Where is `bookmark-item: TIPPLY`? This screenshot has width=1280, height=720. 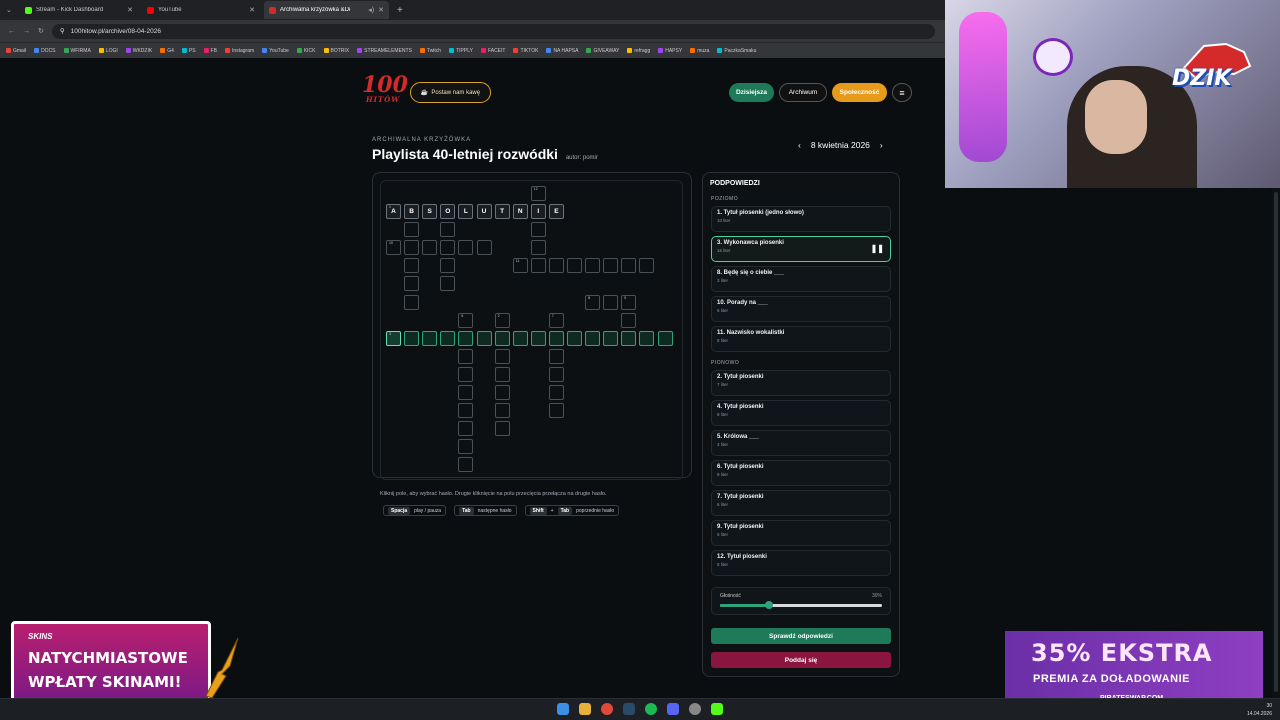 bookmark-item: TIPPLY is located at coordinates (461, 51).